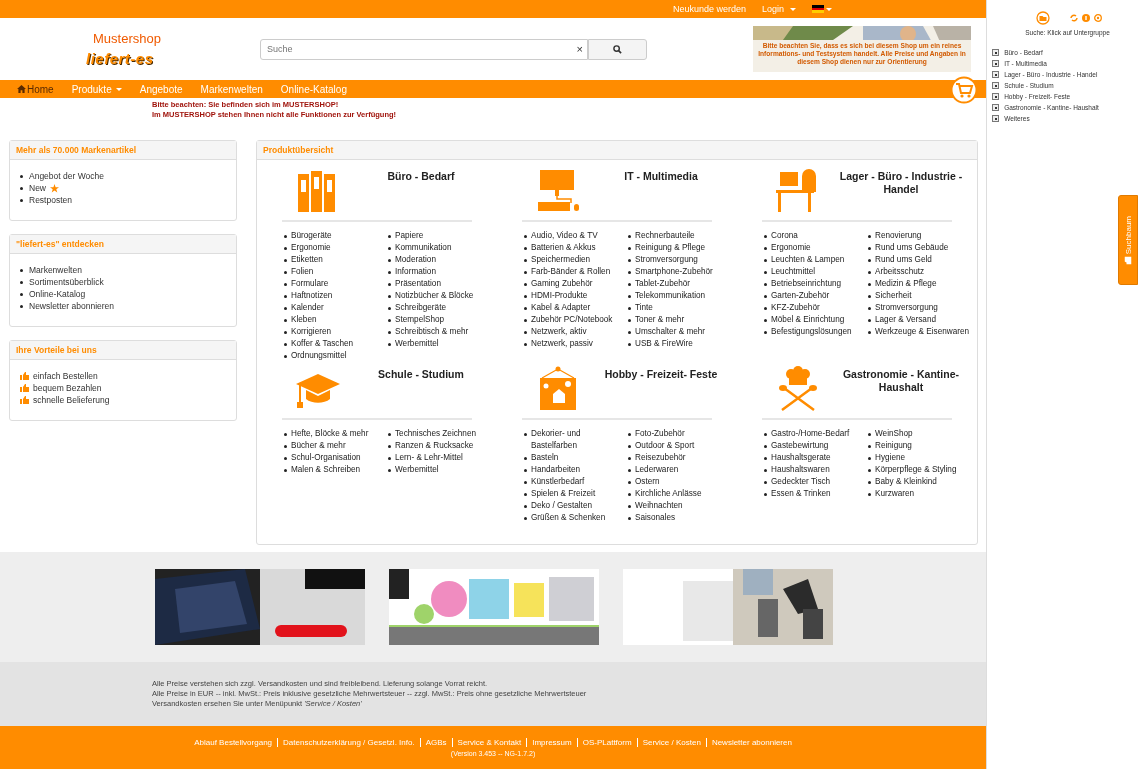  I want to click on category-link: Information, so click(415, 272).